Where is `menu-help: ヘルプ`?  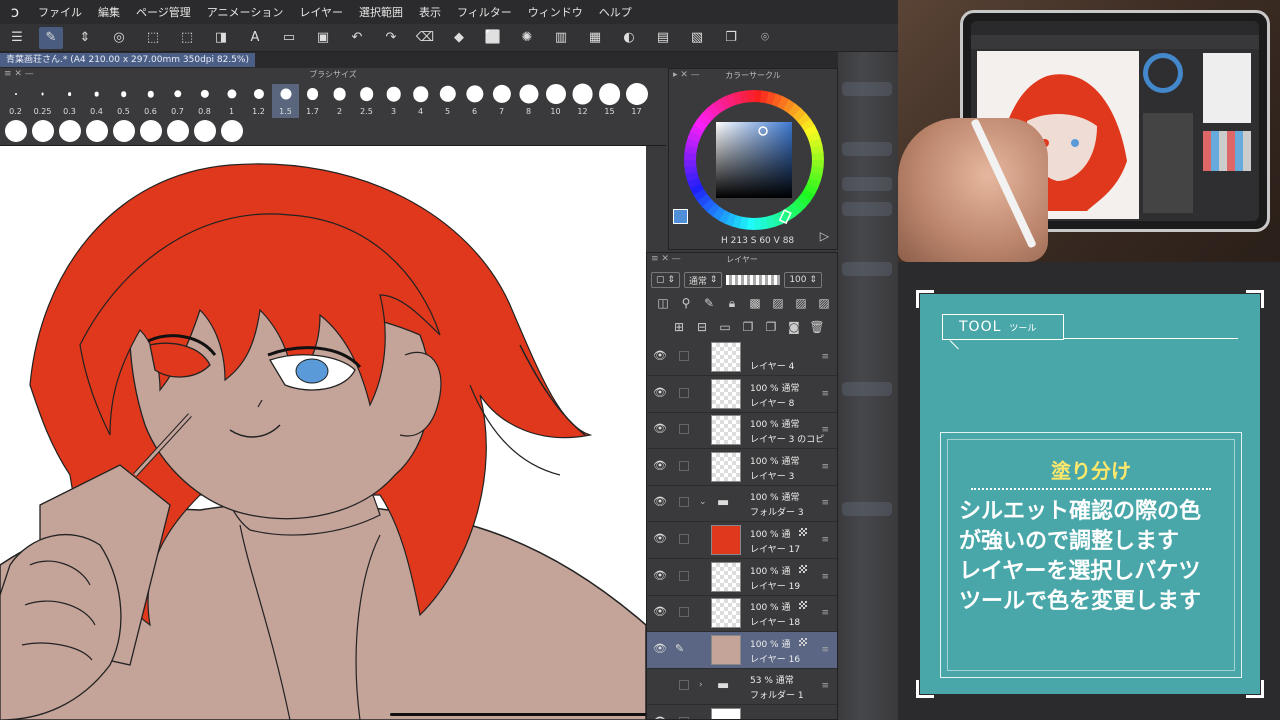 menu-help: ヘルプ is located at coordinates (615, 12).